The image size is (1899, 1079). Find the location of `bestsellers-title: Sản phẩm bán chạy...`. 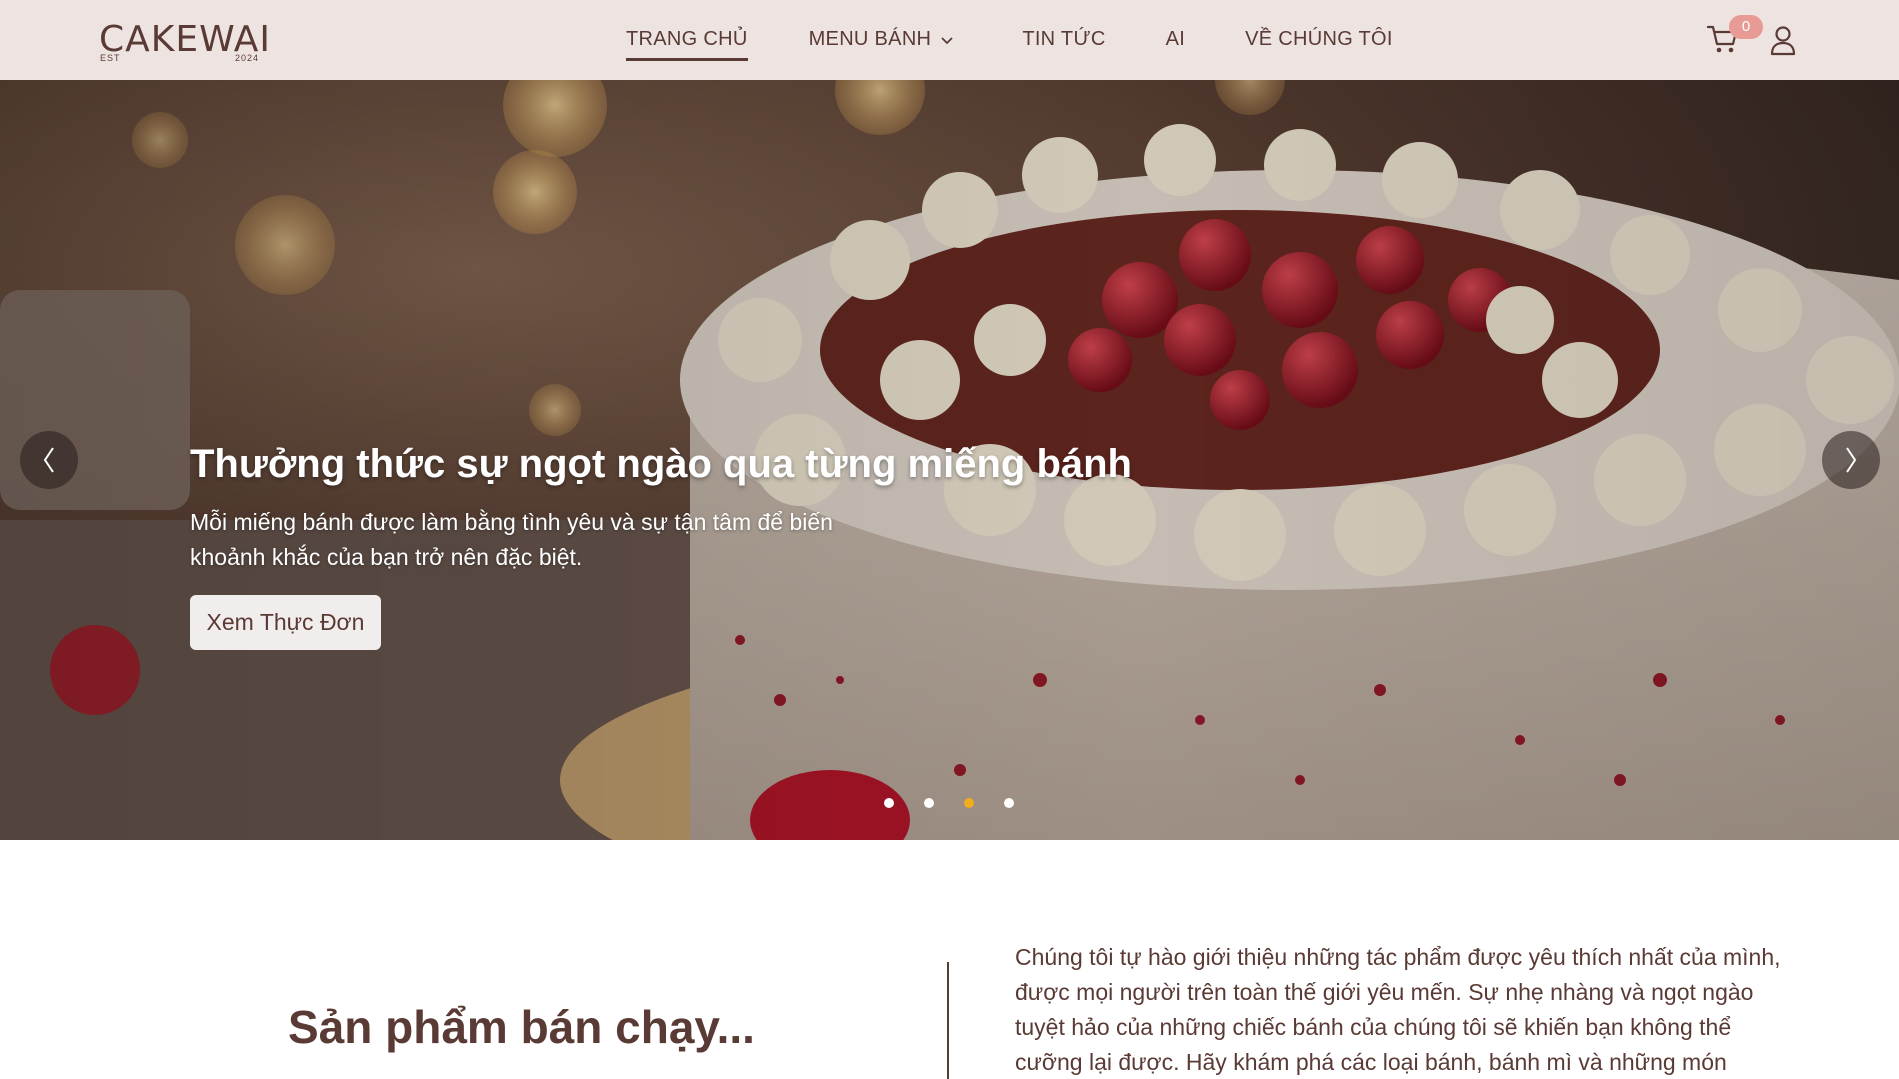

bestsellers-title: Sản phẩm bán chạy... is located at coordinates (521, 1027).